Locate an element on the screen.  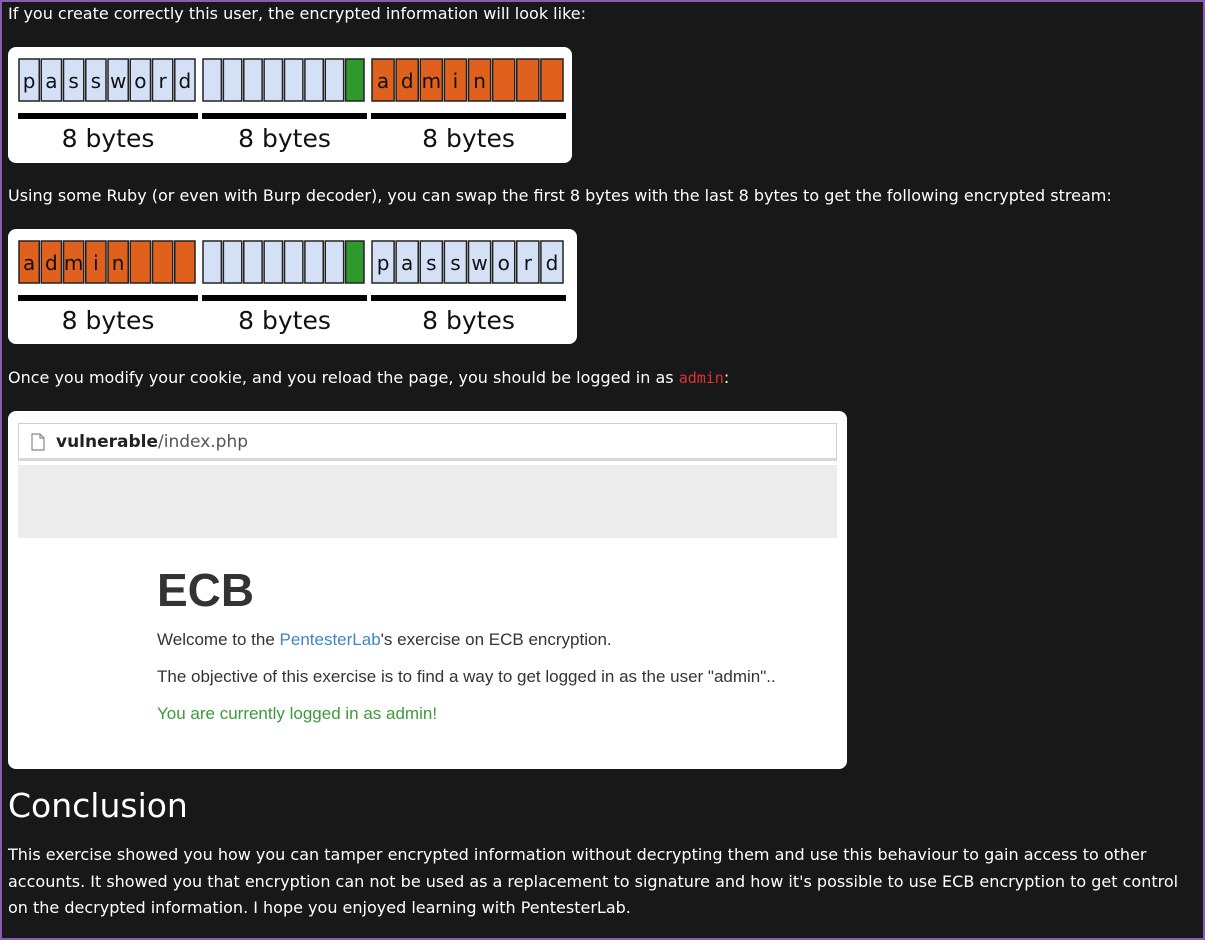
page-title: ECB is located at coordinates (206, 590).